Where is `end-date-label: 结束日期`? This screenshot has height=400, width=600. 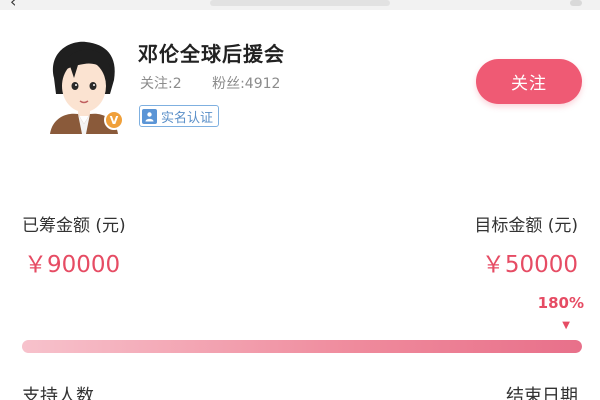 end-date-label: 结束日期 is located at coordinates (542, 393).